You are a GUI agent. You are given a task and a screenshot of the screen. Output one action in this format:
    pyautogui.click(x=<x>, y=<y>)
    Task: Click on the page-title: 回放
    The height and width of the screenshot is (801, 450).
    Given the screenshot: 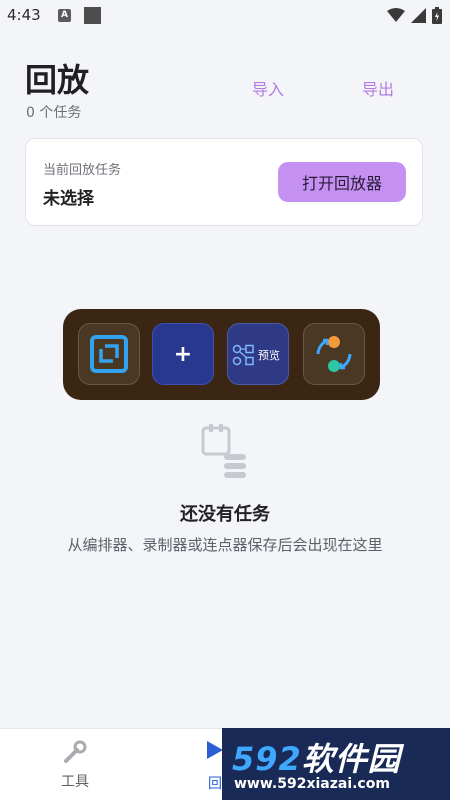 What is the action you would take?
    pyautogui.click(x=57, y=80)
    